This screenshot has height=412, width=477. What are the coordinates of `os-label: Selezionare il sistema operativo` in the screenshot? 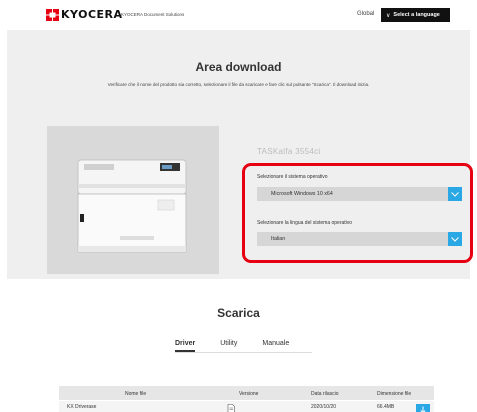 It's located at (292, 177).